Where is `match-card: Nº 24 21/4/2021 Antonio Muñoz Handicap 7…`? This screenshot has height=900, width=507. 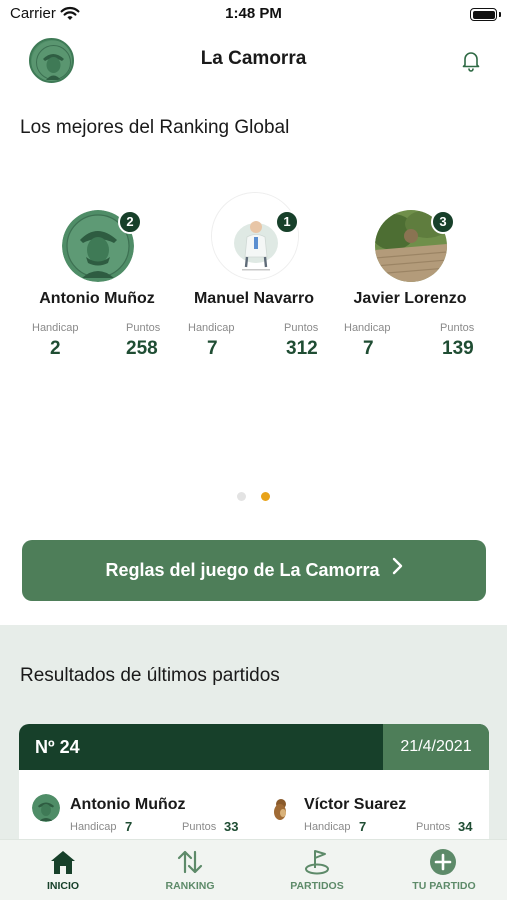
match-card: Nº 24 21/4/2021 Antonio Muñoz Handicap 7… is located at coordinates (254, 789).